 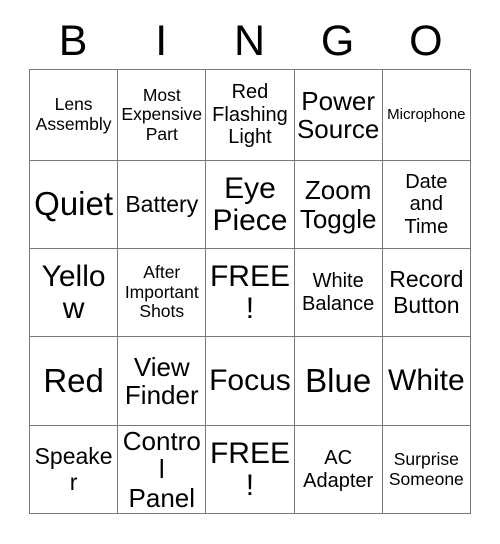 I want to click on bingo-cell-g2: Zoom Toggle, so click(x=338, y=204).